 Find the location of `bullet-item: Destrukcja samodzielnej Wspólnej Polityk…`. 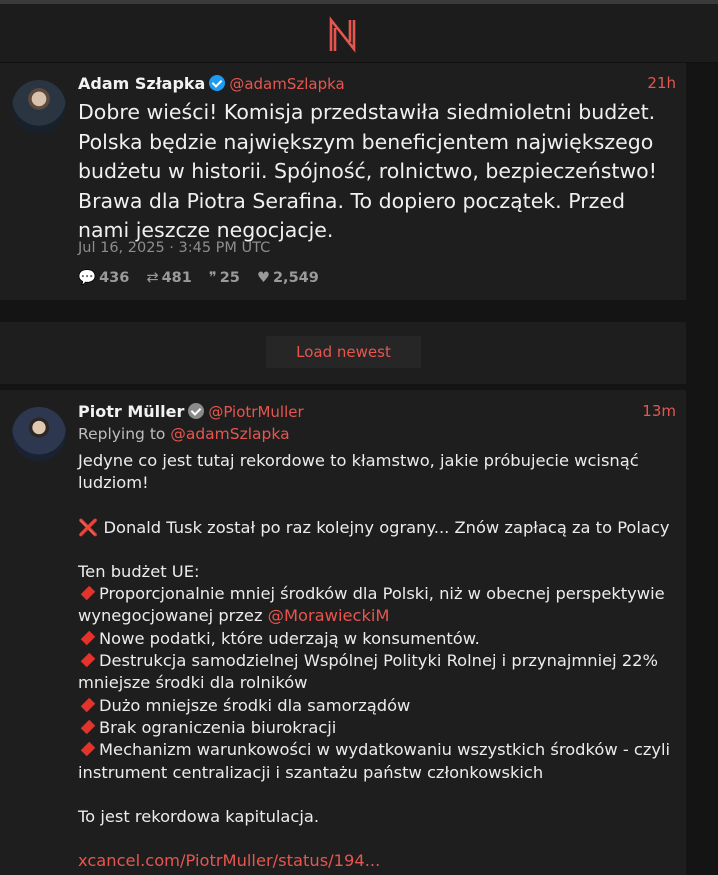

bullet-item: Destrukcja samodzielnej Wspólnej Polityk… is located at coordinates (378, 672).